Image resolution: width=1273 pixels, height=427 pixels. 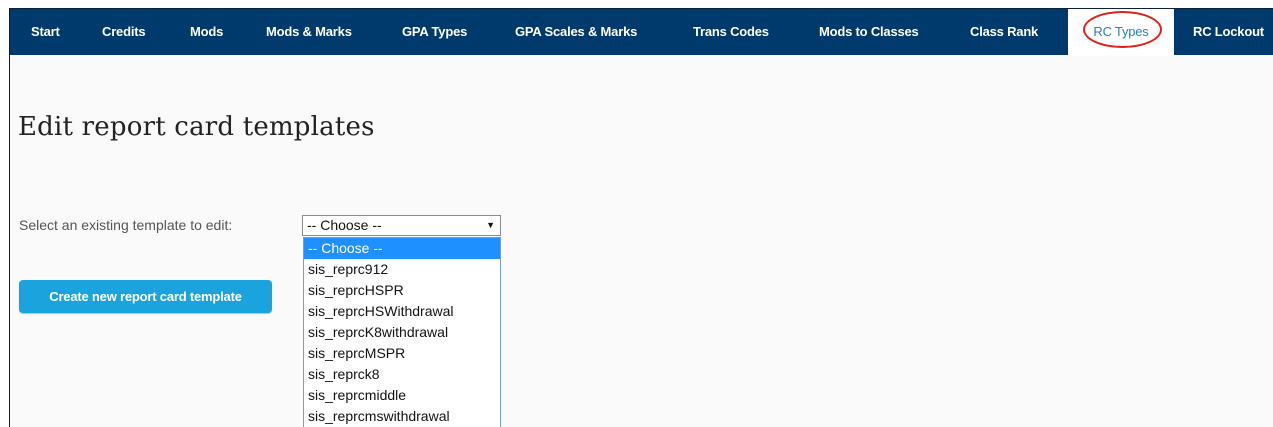 I want to click on dropdown-option: sis_reprcK8withdrawal, so click(x=402, y=332).